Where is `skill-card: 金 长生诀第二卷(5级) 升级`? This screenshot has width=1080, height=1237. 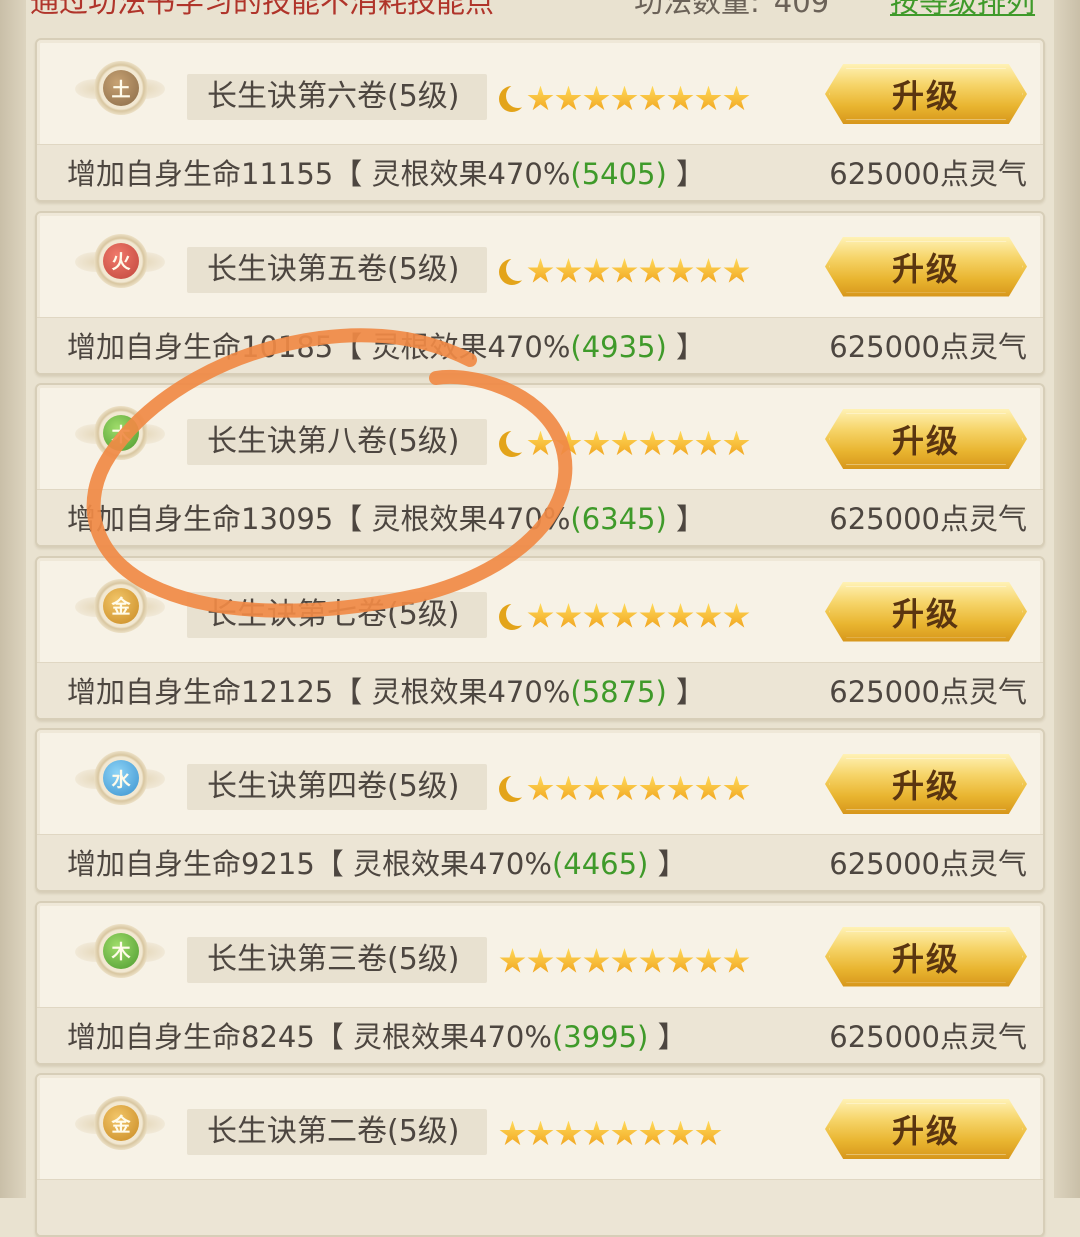 skill-card: 金 长生诀第二卷(5级) 升级 is located at coordinates (540, 1155).